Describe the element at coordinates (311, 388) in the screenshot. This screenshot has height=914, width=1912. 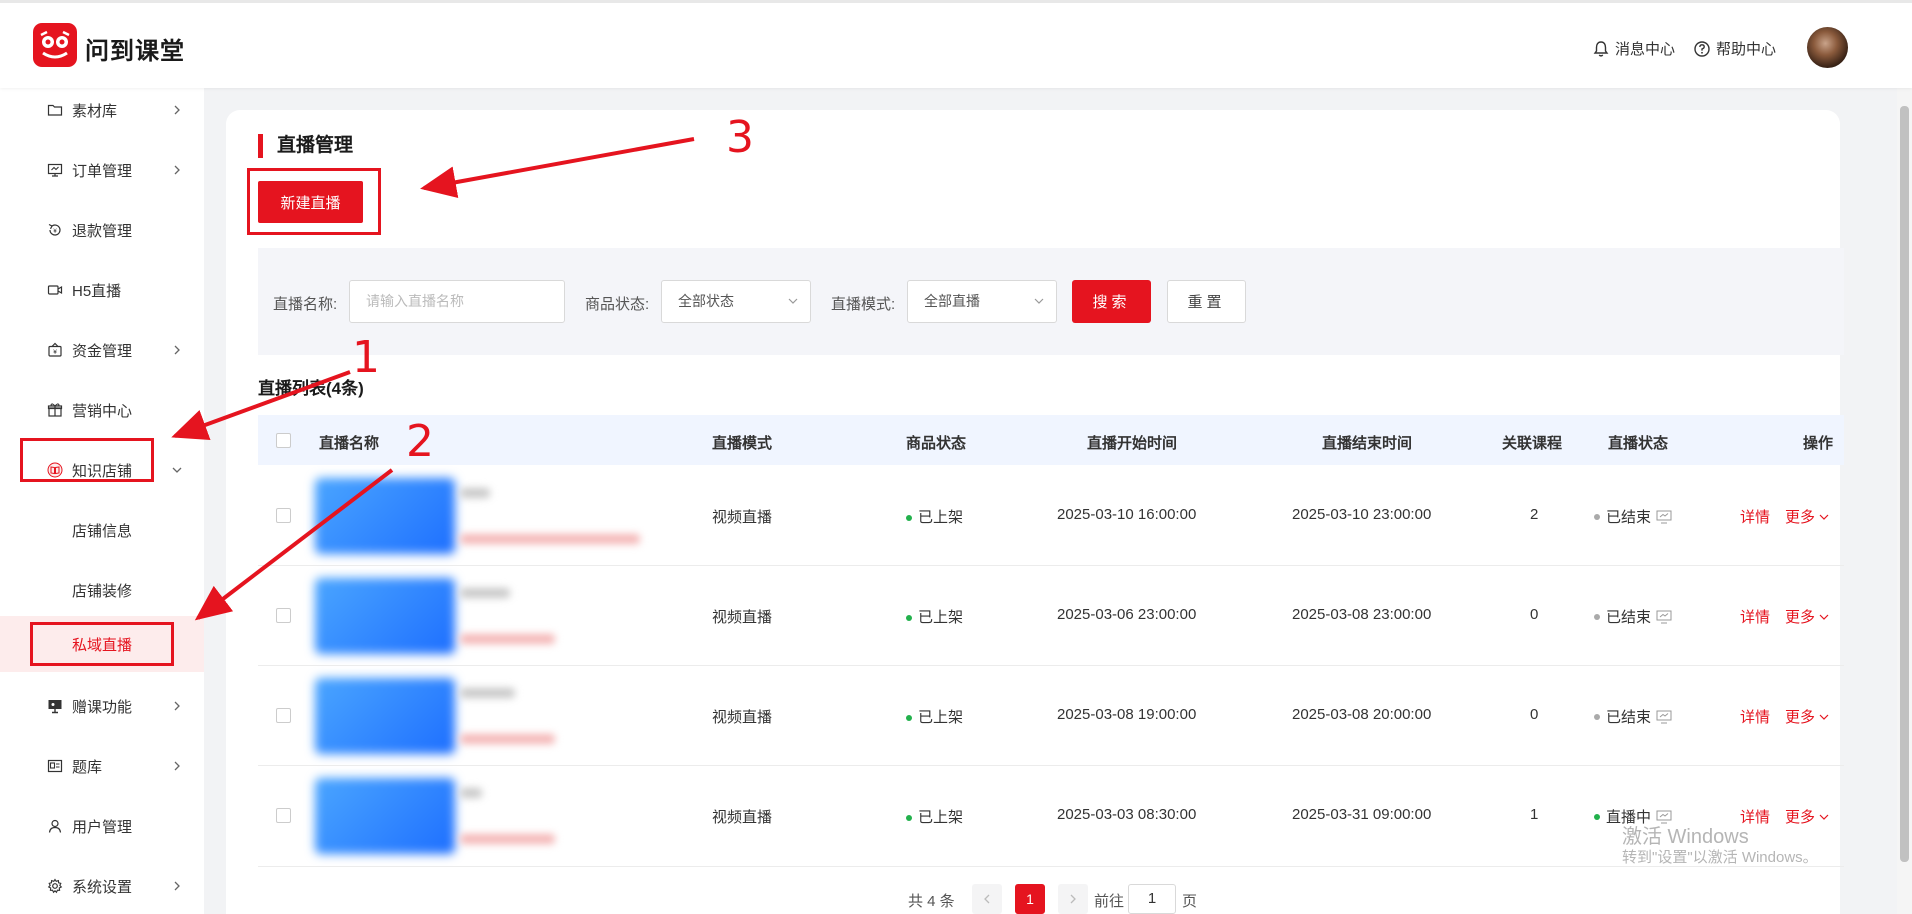
I see `list-title: 直播列表(4条)` at that location.